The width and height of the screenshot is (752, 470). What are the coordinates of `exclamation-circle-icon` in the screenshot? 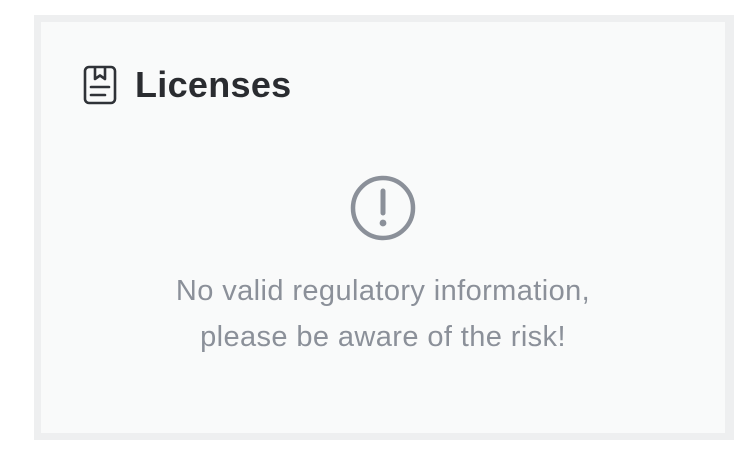 It's located at (383, 208).